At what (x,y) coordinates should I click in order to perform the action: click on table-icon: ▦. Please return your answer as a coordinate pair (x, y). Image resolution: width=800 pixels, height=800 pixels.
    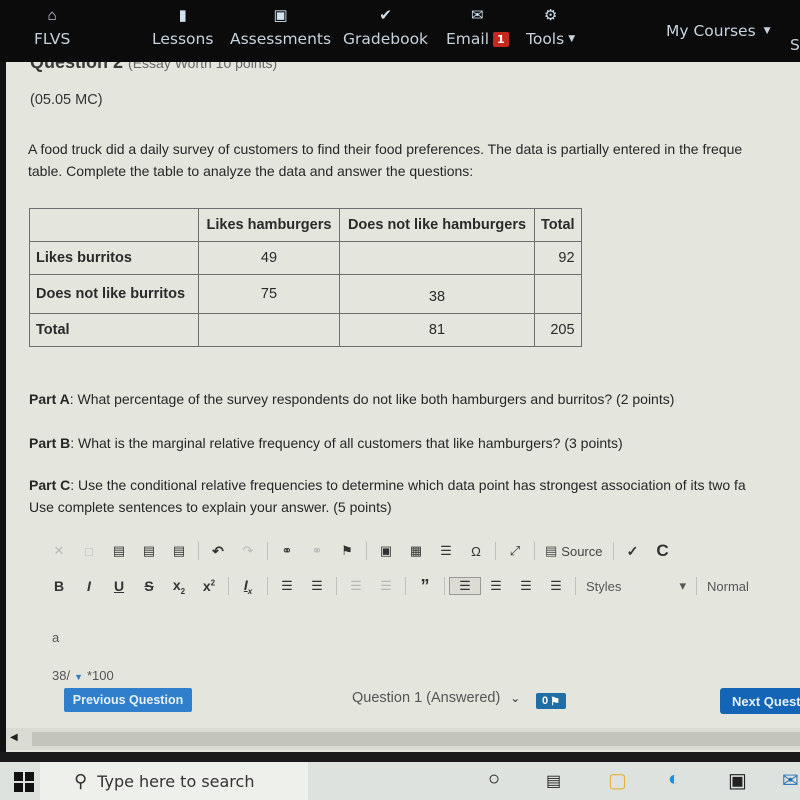
    Looking at the image, I should click on (416, 551).